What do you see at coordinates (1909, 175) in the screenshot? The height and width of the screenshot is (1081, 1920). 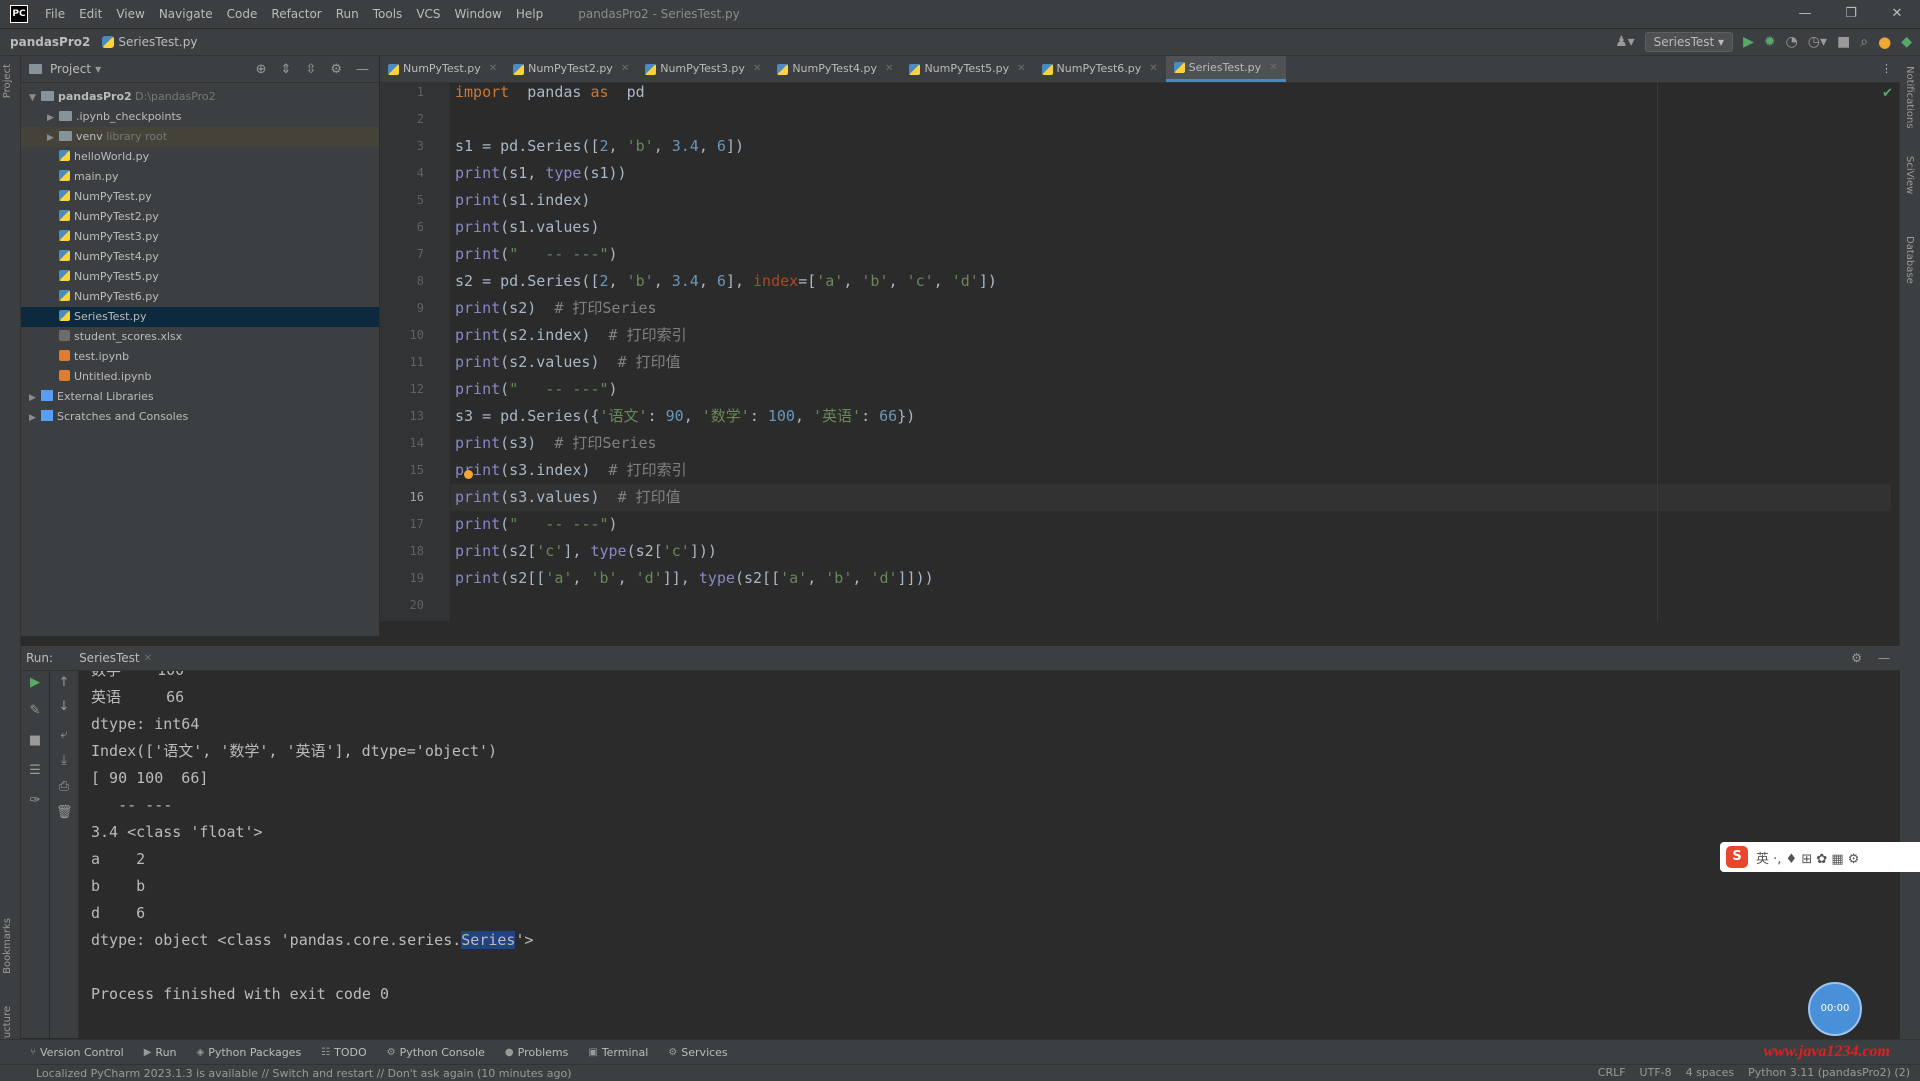 I see `sciview-tool-button: SciView` at bounding box center [1909, 175].